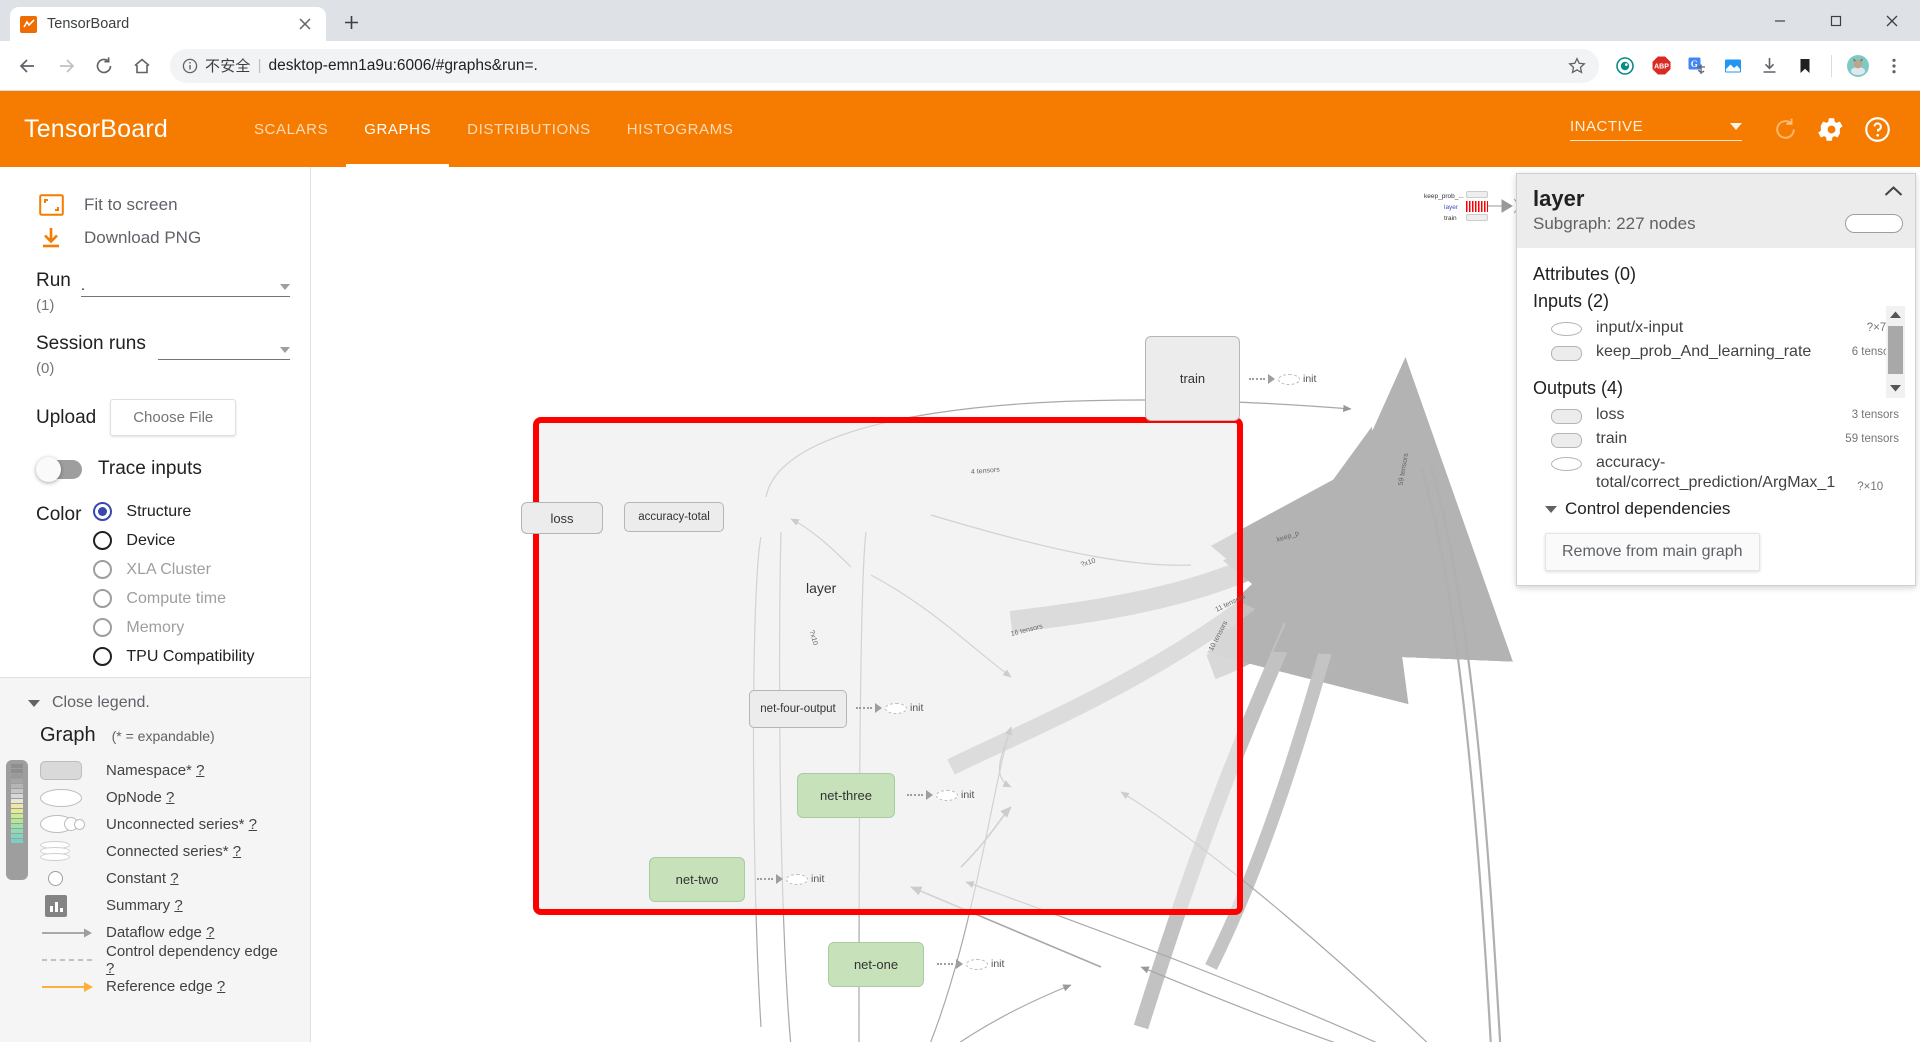 This screenshot has width=1920, height=1042. I want to click on graph-minimap: keep_prob_... layer train, so click(1474, 210).